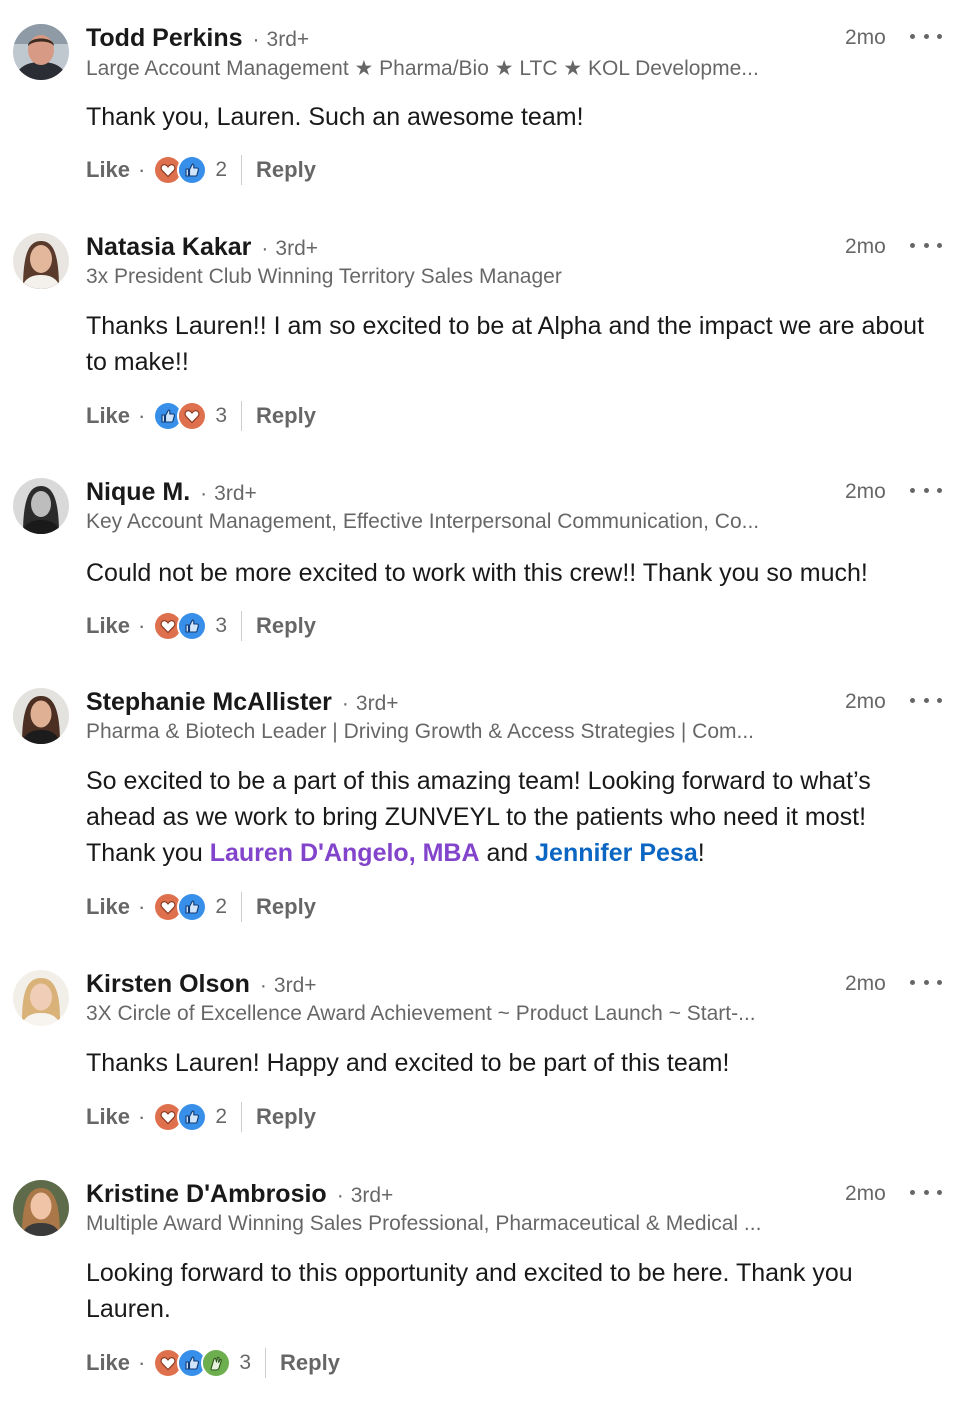 This screenshot has height=1402, width=980. I want to click on author-name: Natasia Kakar, so click(168, 247).